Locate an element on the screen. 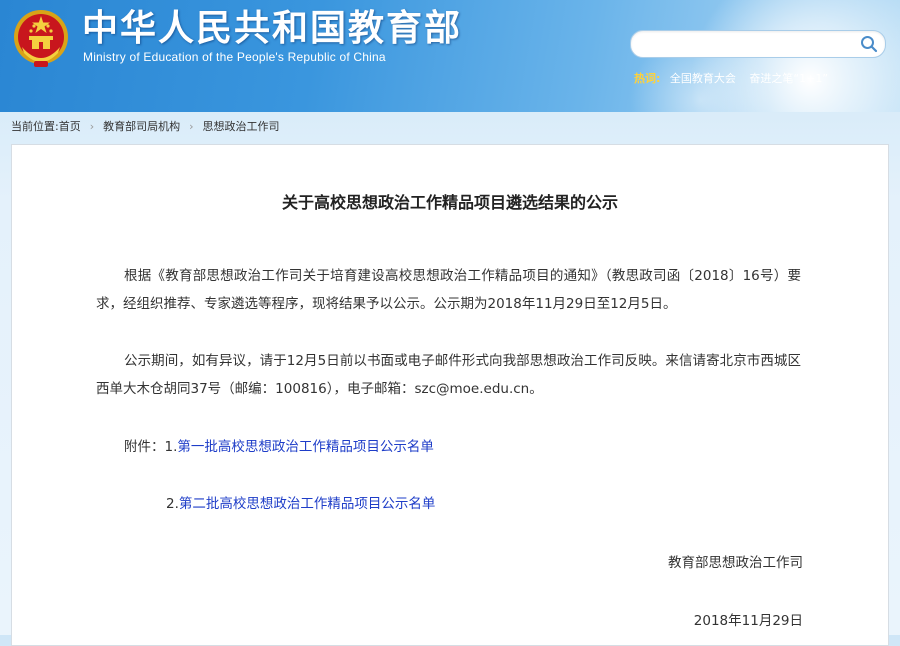  national-emblem-icon is located at coordinates (41, 39).